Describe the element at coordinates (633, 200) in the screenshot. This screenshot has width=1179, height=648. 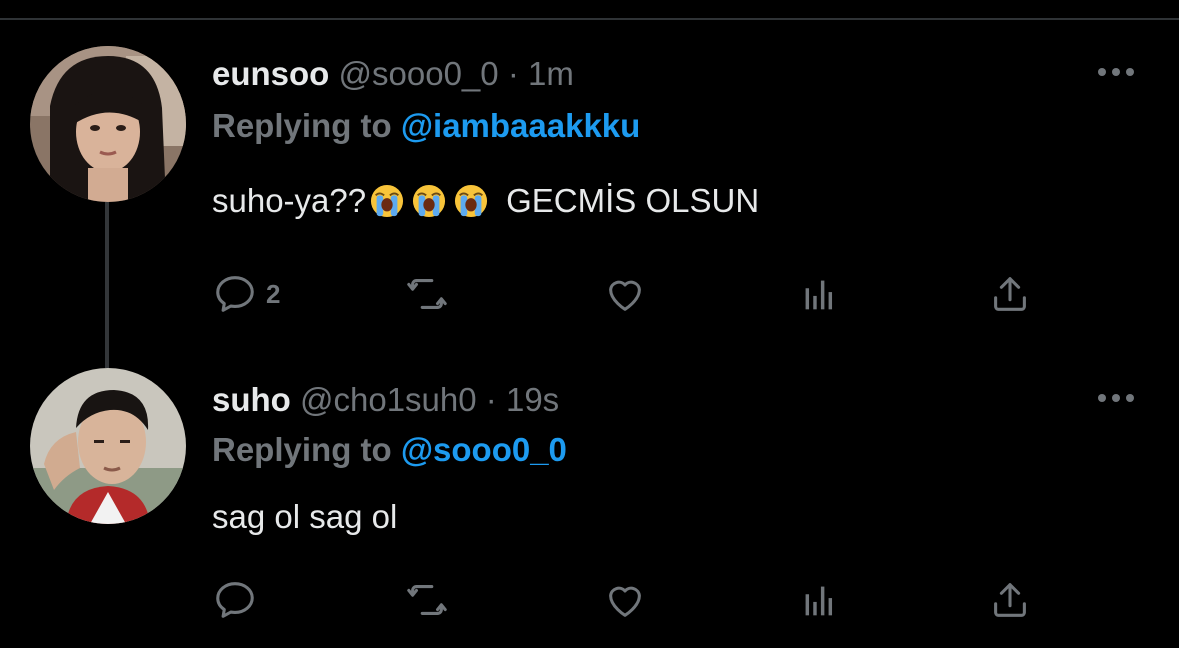
I see `tweet-text-end: GECMİS OLSUN` at that location.